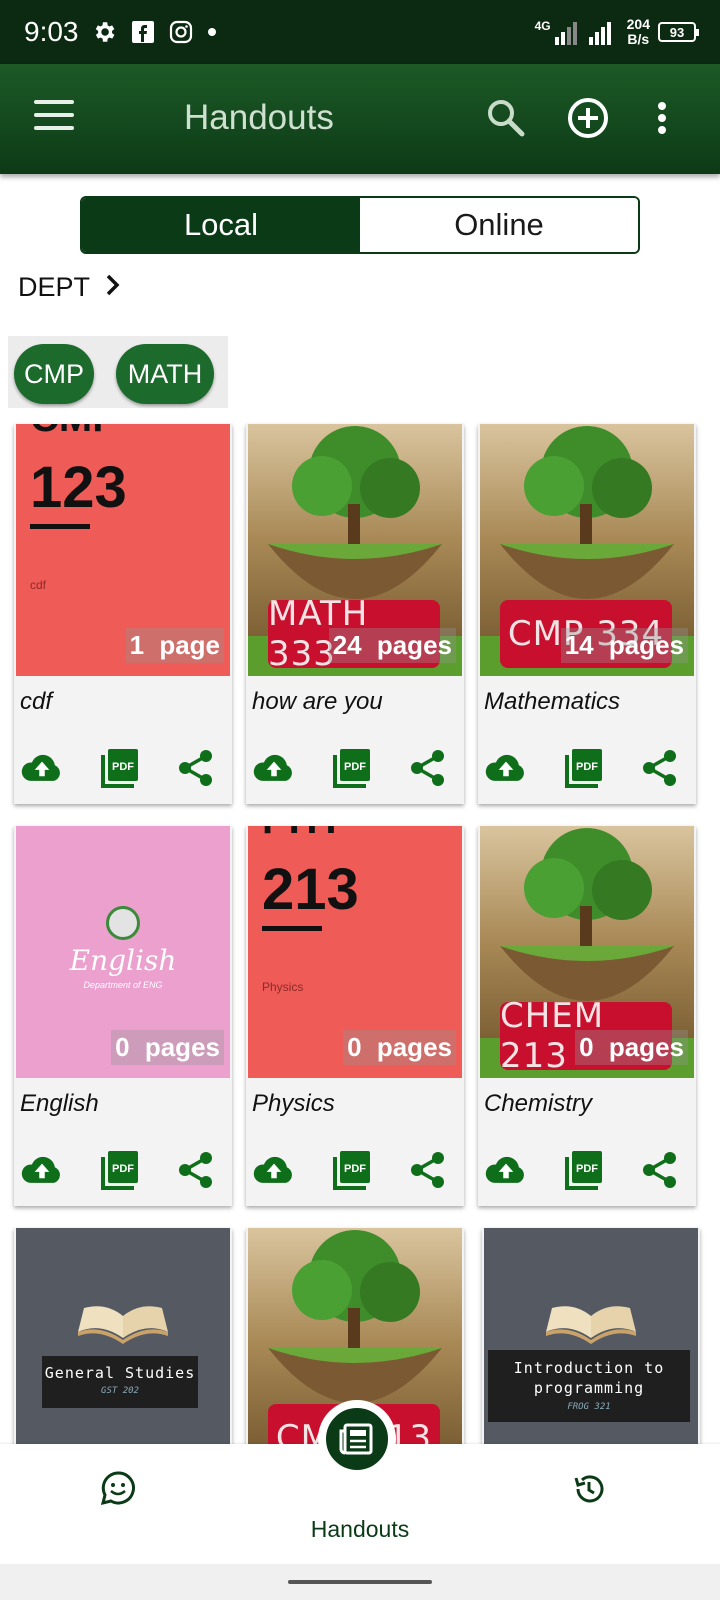 Image resolution: width=720 pixels, height=1600 pixels. I want to click on menu-icon, so click(54, 118).